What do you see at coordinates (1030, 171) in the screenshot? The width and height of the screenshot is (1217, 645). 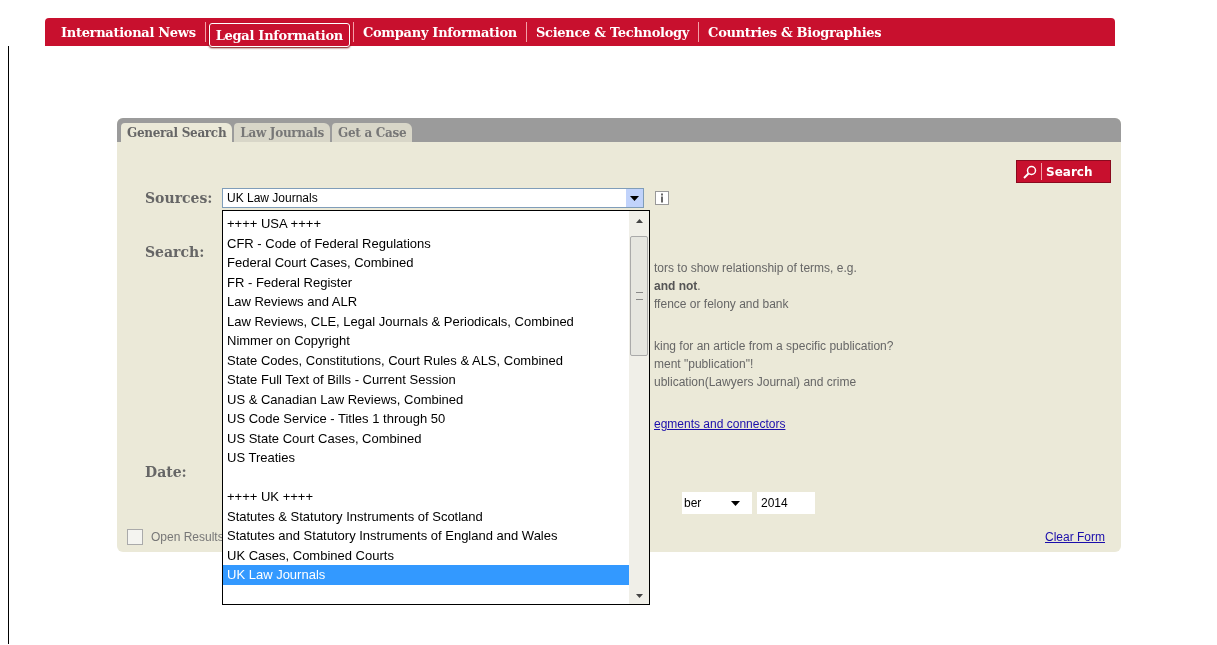 I see `search-icon` at bounding box center [1030, 171].